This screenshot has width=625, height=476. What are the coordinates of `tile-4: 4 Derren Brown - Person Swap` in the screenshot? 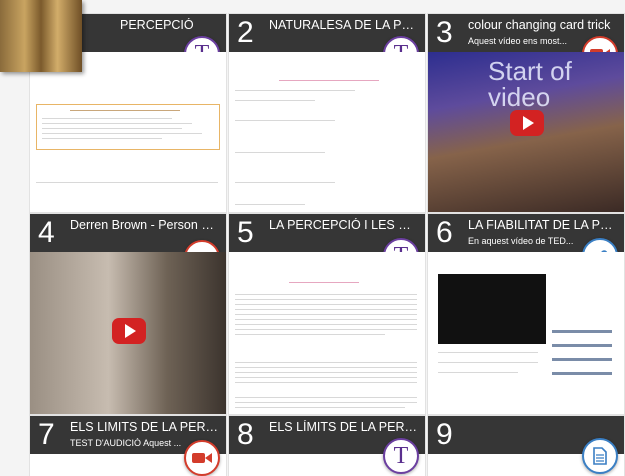 It's located at (128, 314).